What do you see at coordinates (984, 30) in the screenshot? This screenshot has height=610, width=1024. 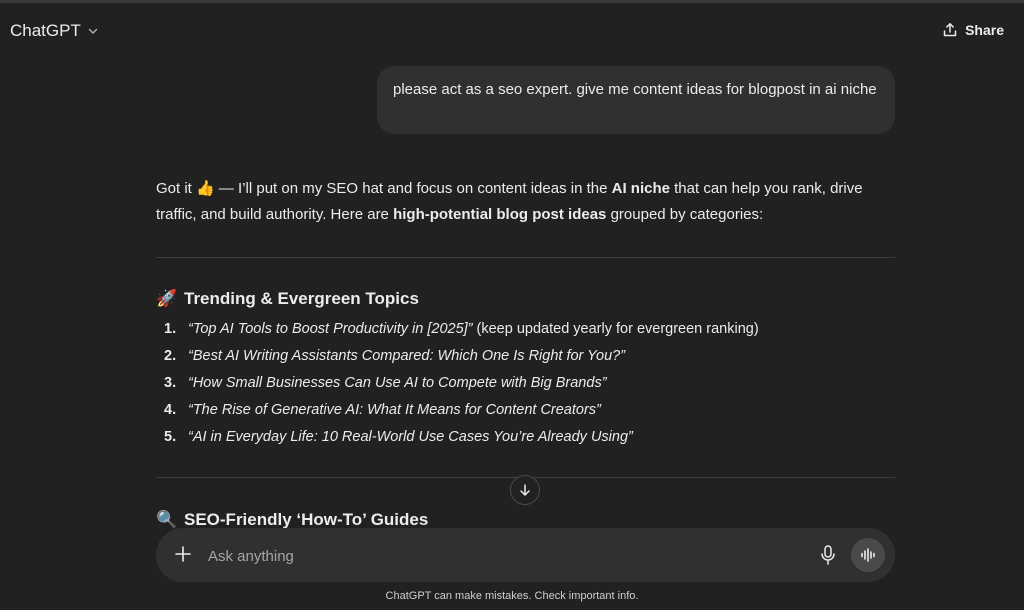 I see `share-label: Share` at bounding box center [984, 30].